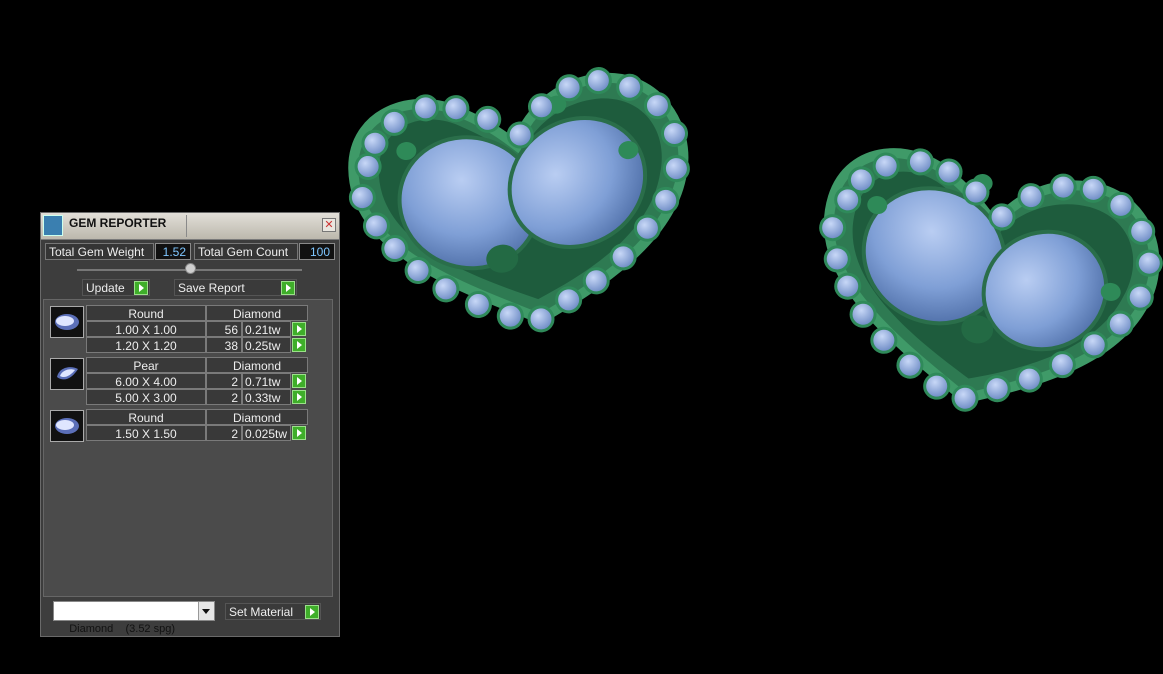  What do you see at coordinates (67, 374) in the screenshot?
I see `pear-gem-icon` at bounding box center [67, 374].